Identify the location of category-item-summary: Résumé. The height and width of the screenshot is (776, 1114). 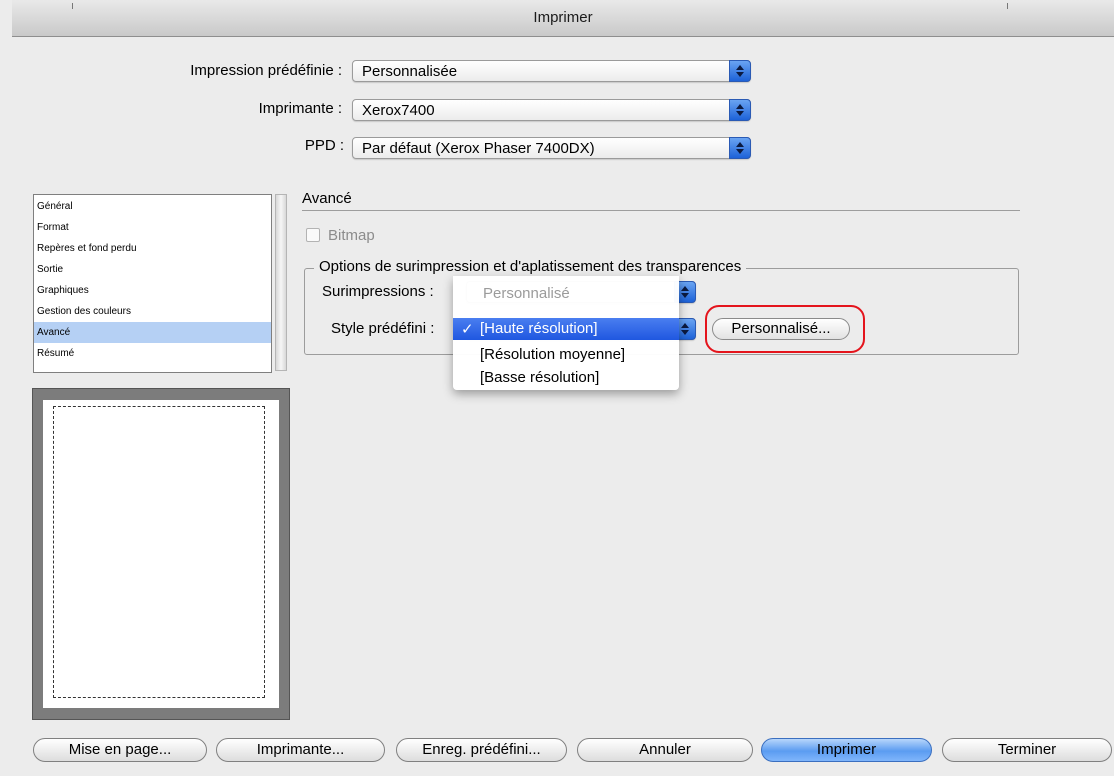
(152, 353).